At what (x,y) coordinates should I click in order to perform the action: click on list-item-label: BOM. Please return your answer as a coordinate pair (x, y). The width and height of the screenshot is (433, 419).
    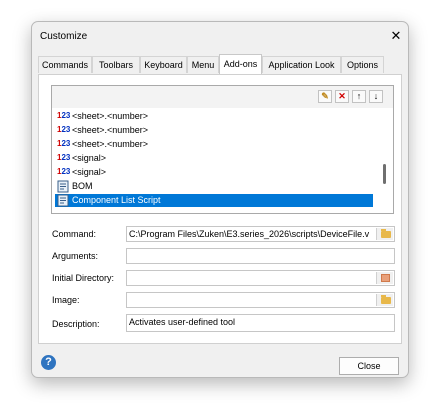
    Looking at the image, I should click on (82, 186).